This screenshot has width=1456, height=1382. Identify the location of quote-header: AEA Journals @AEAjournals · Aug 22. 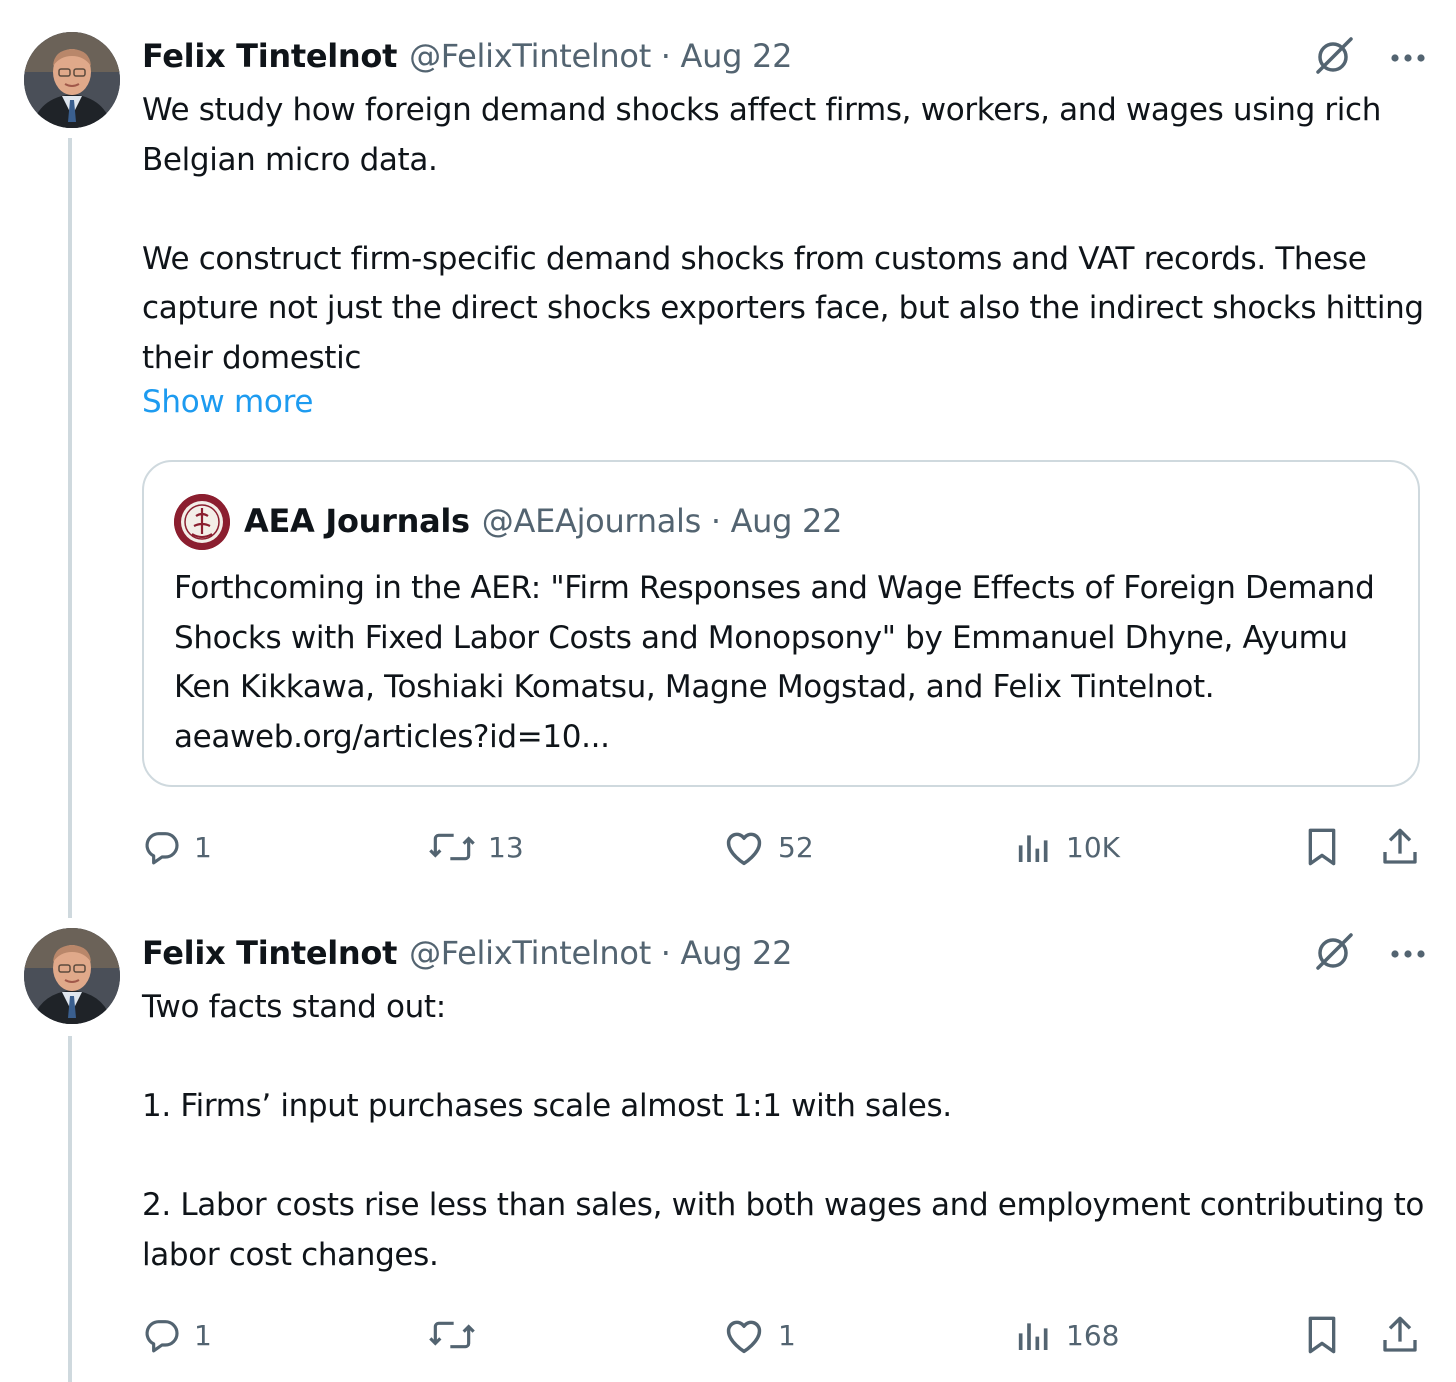
(543, 521).